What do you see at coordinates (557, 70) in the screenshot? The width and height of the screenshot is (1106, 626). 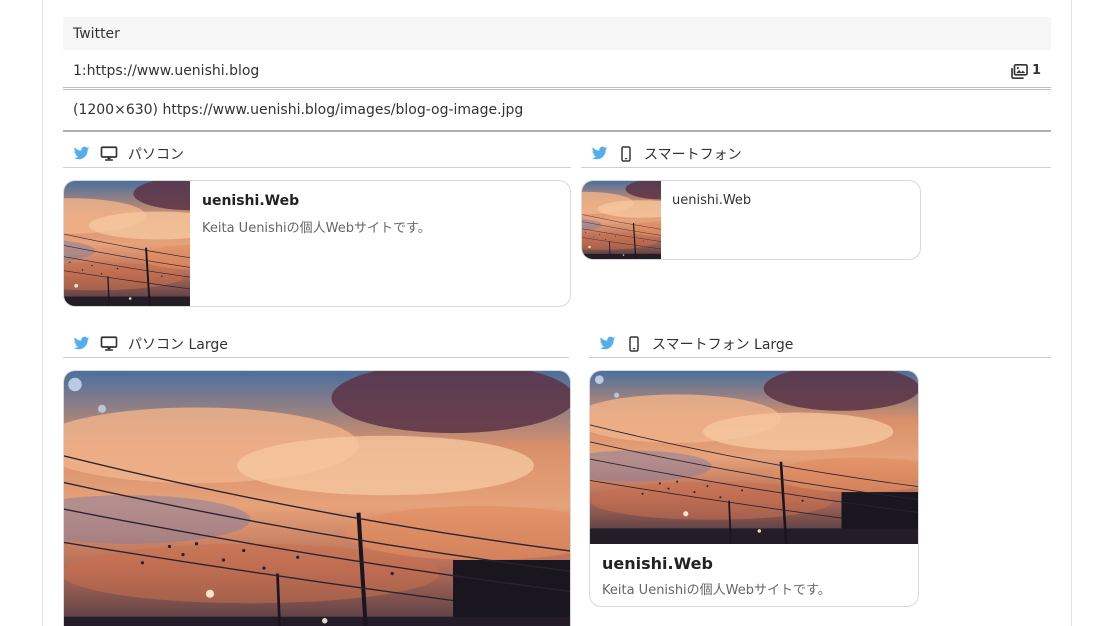 I see `url-row: 1:https://www.uenishi.blog 1` at bounding box center [557, 70].